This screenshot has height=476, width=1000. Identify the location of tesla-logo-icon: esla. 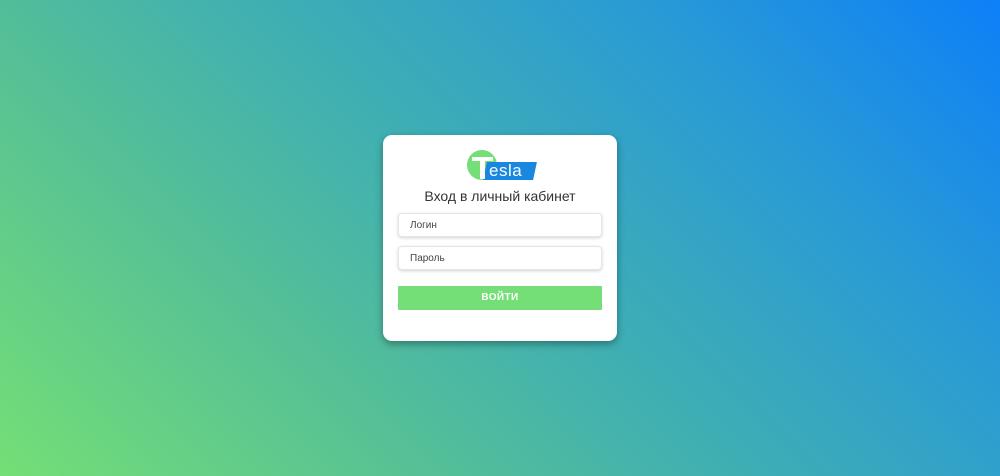
(502, 166).